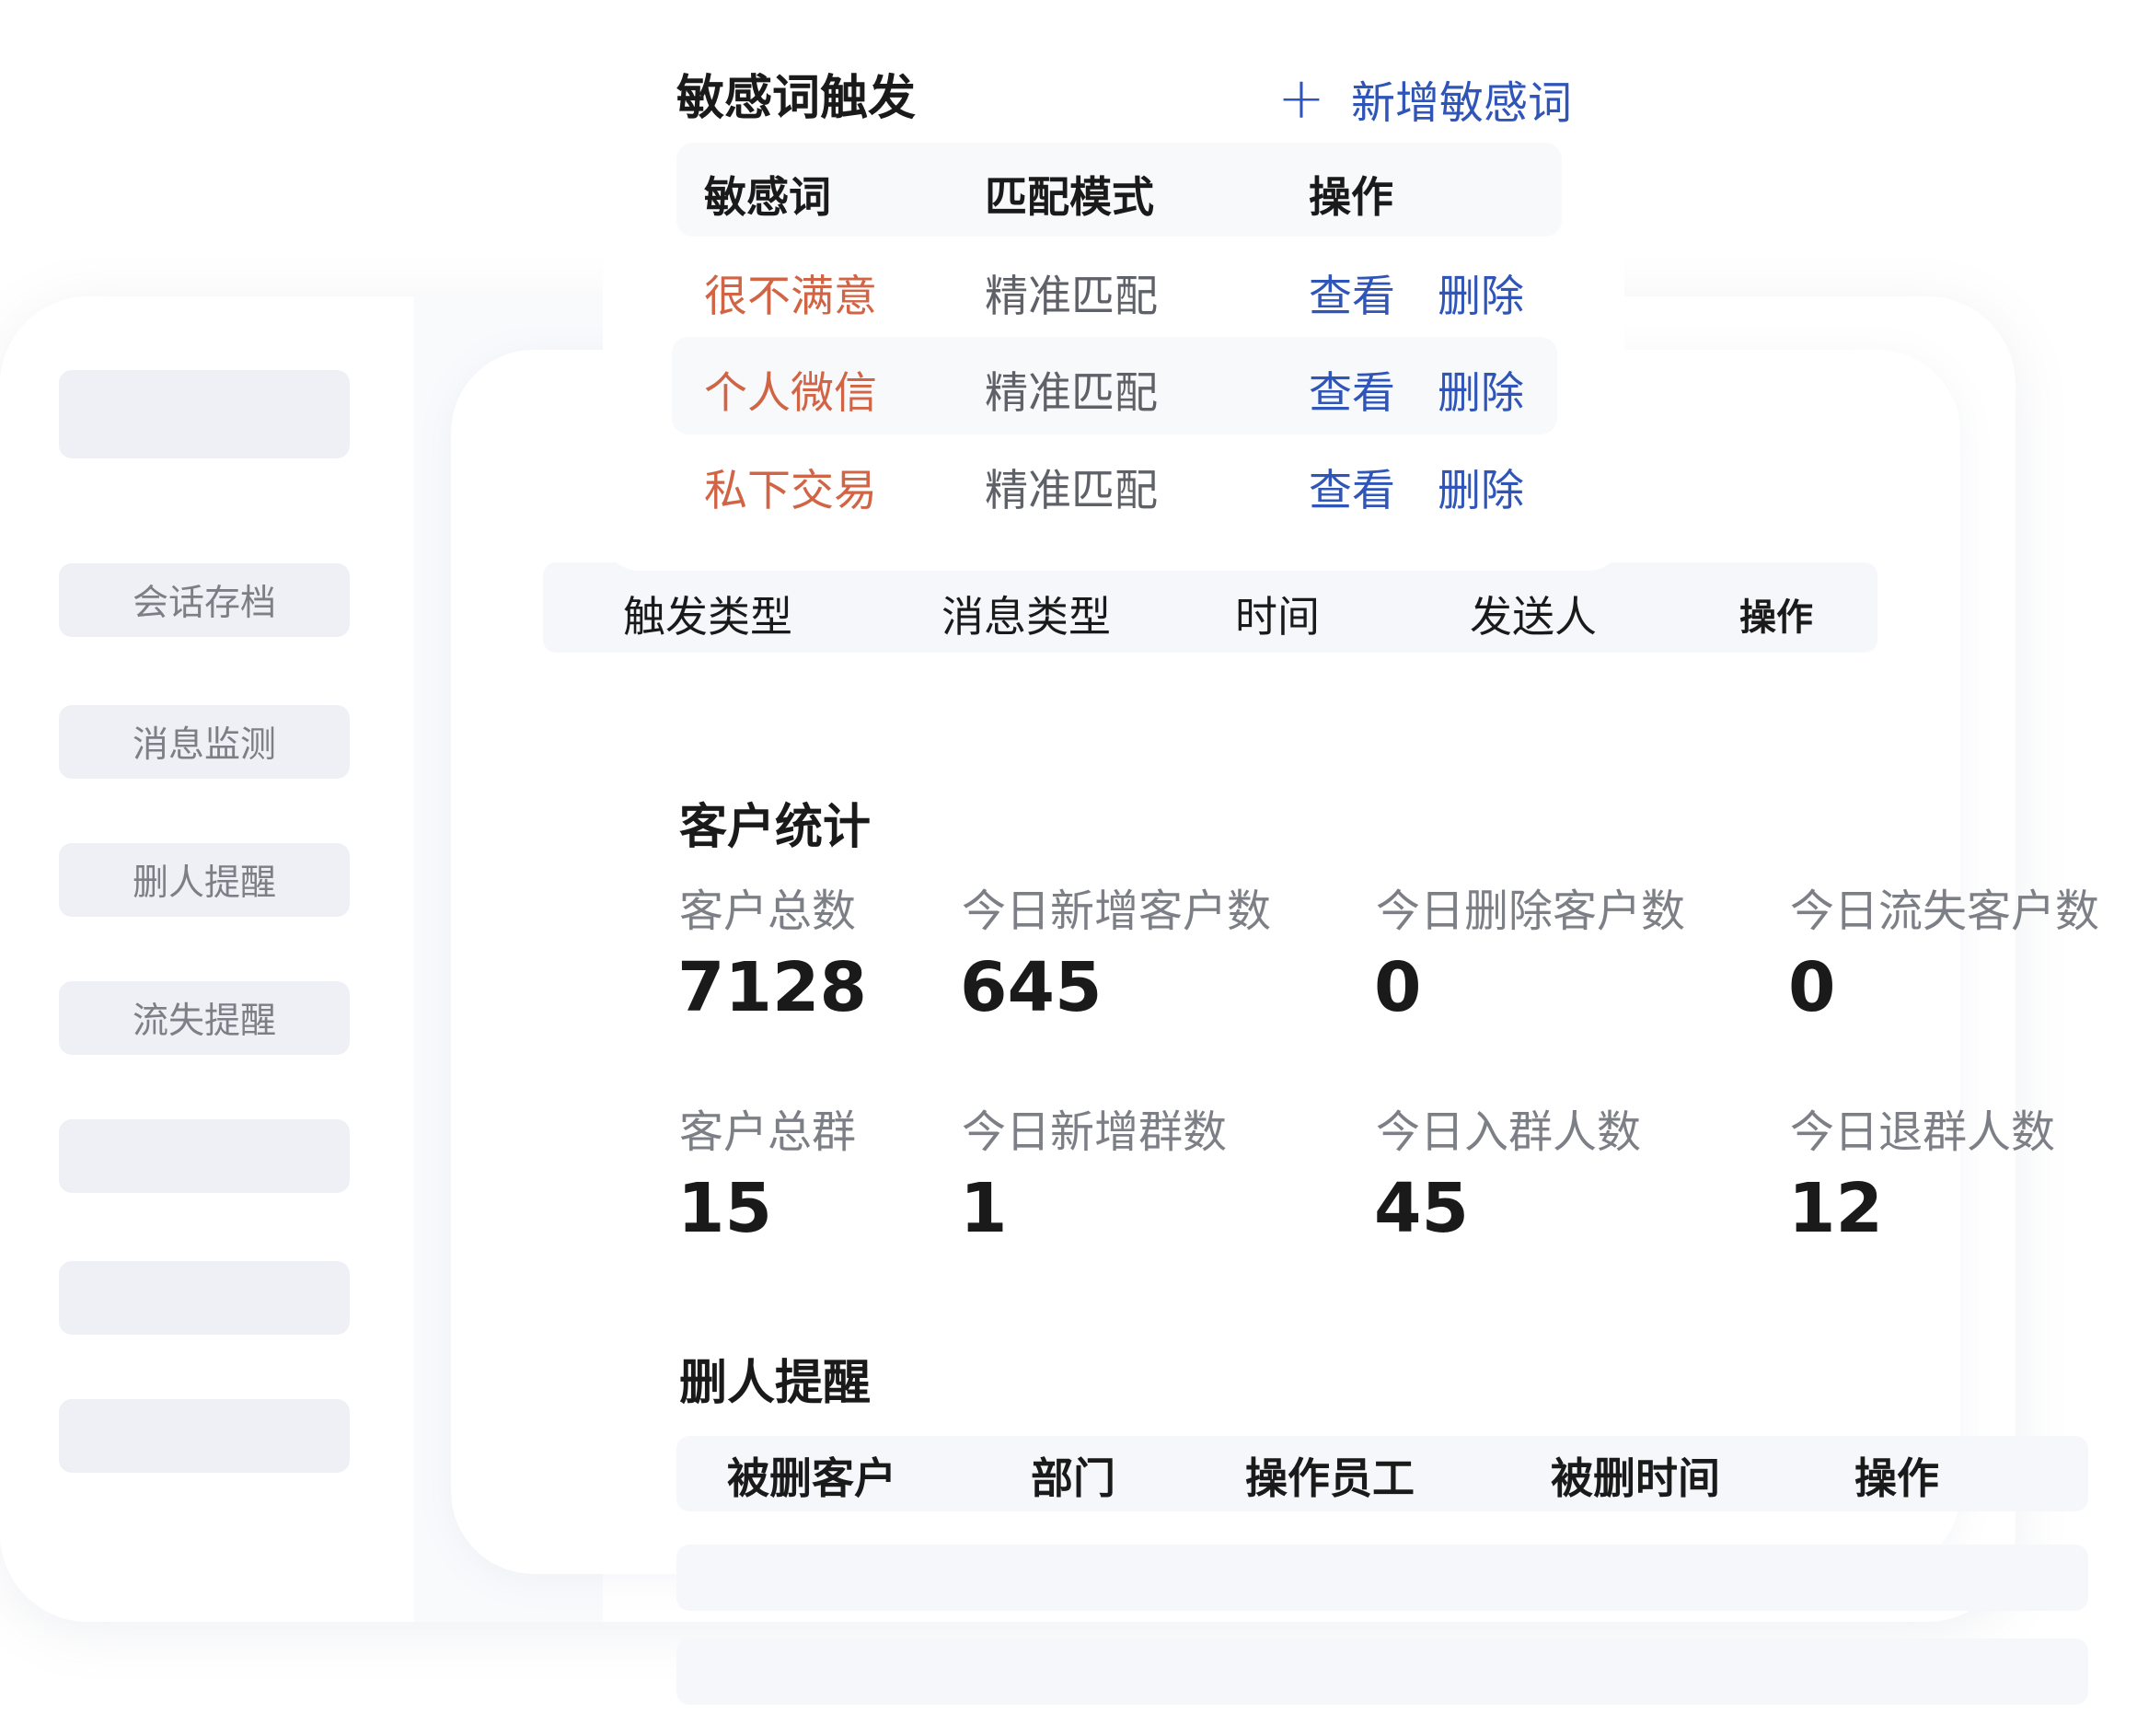  I want to click on sidebar-item-label: 删人提醒, so click(204, 883).